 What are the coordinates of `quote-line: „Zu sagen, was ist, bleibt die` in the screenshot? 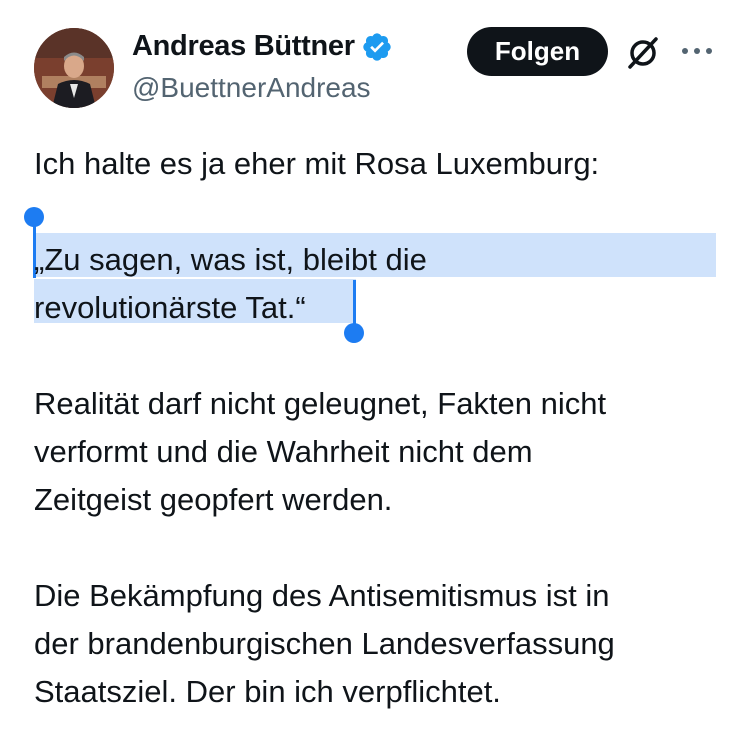 It's located at (230, 259).